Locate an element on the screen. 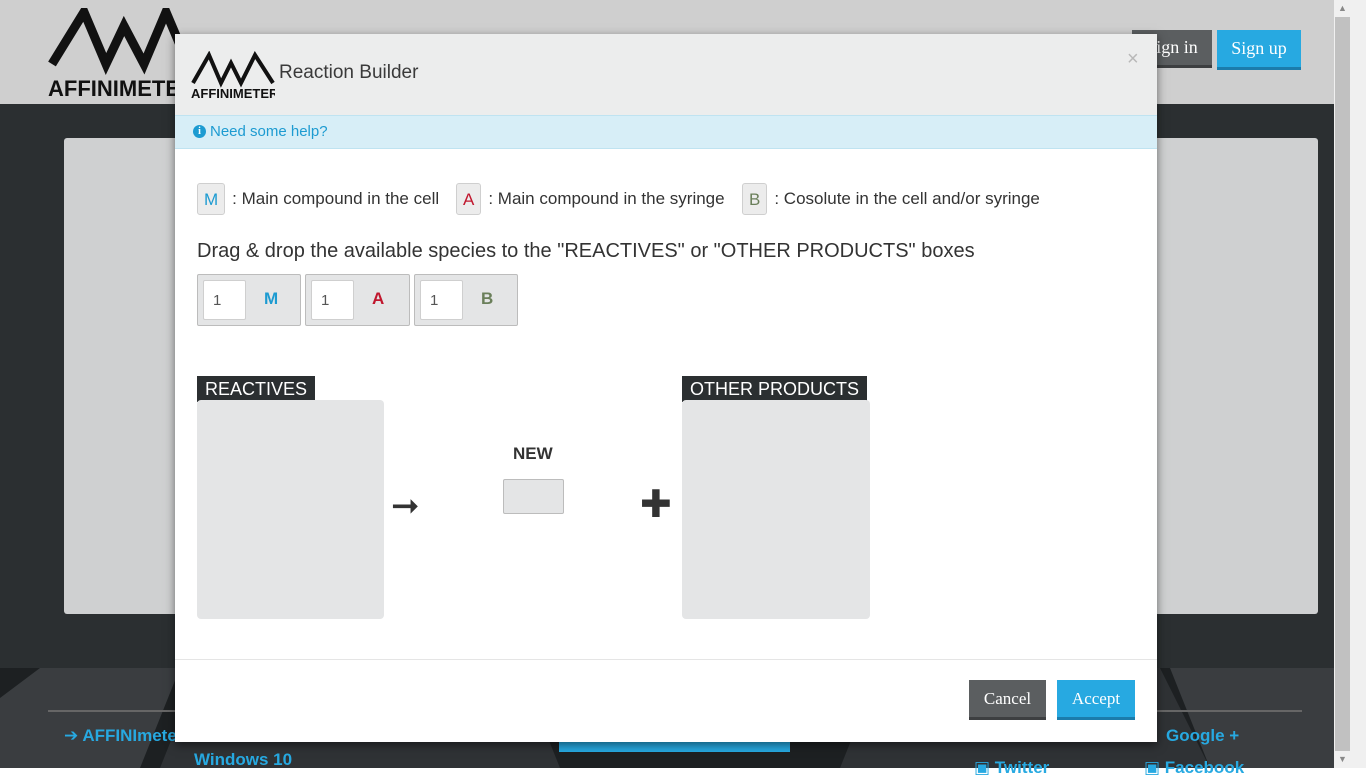 The image size is (1366, 778). close-icon: × is located at coordinates (1133, 59).